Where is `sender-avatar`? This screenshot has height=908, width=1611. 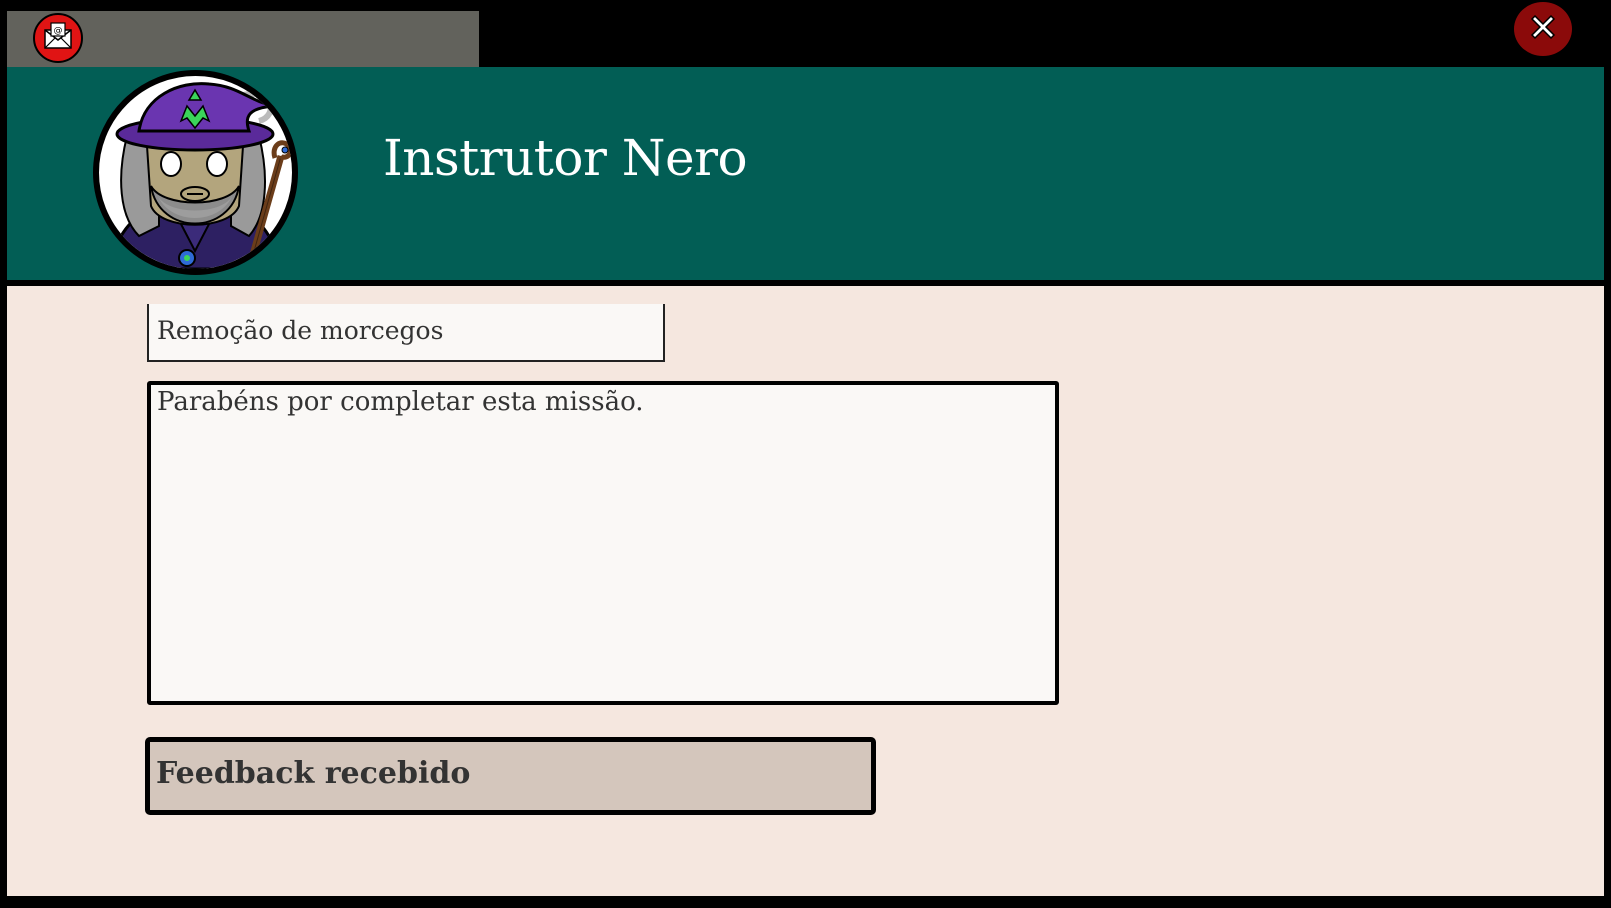
sender-avatar is located at coordinates (195, 172).